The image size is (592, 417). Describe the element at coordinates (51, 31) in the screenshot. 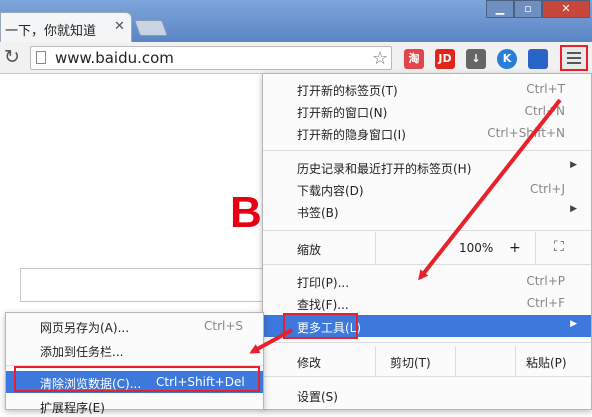

I see `tab-title: 一下，你就知道` at that location.